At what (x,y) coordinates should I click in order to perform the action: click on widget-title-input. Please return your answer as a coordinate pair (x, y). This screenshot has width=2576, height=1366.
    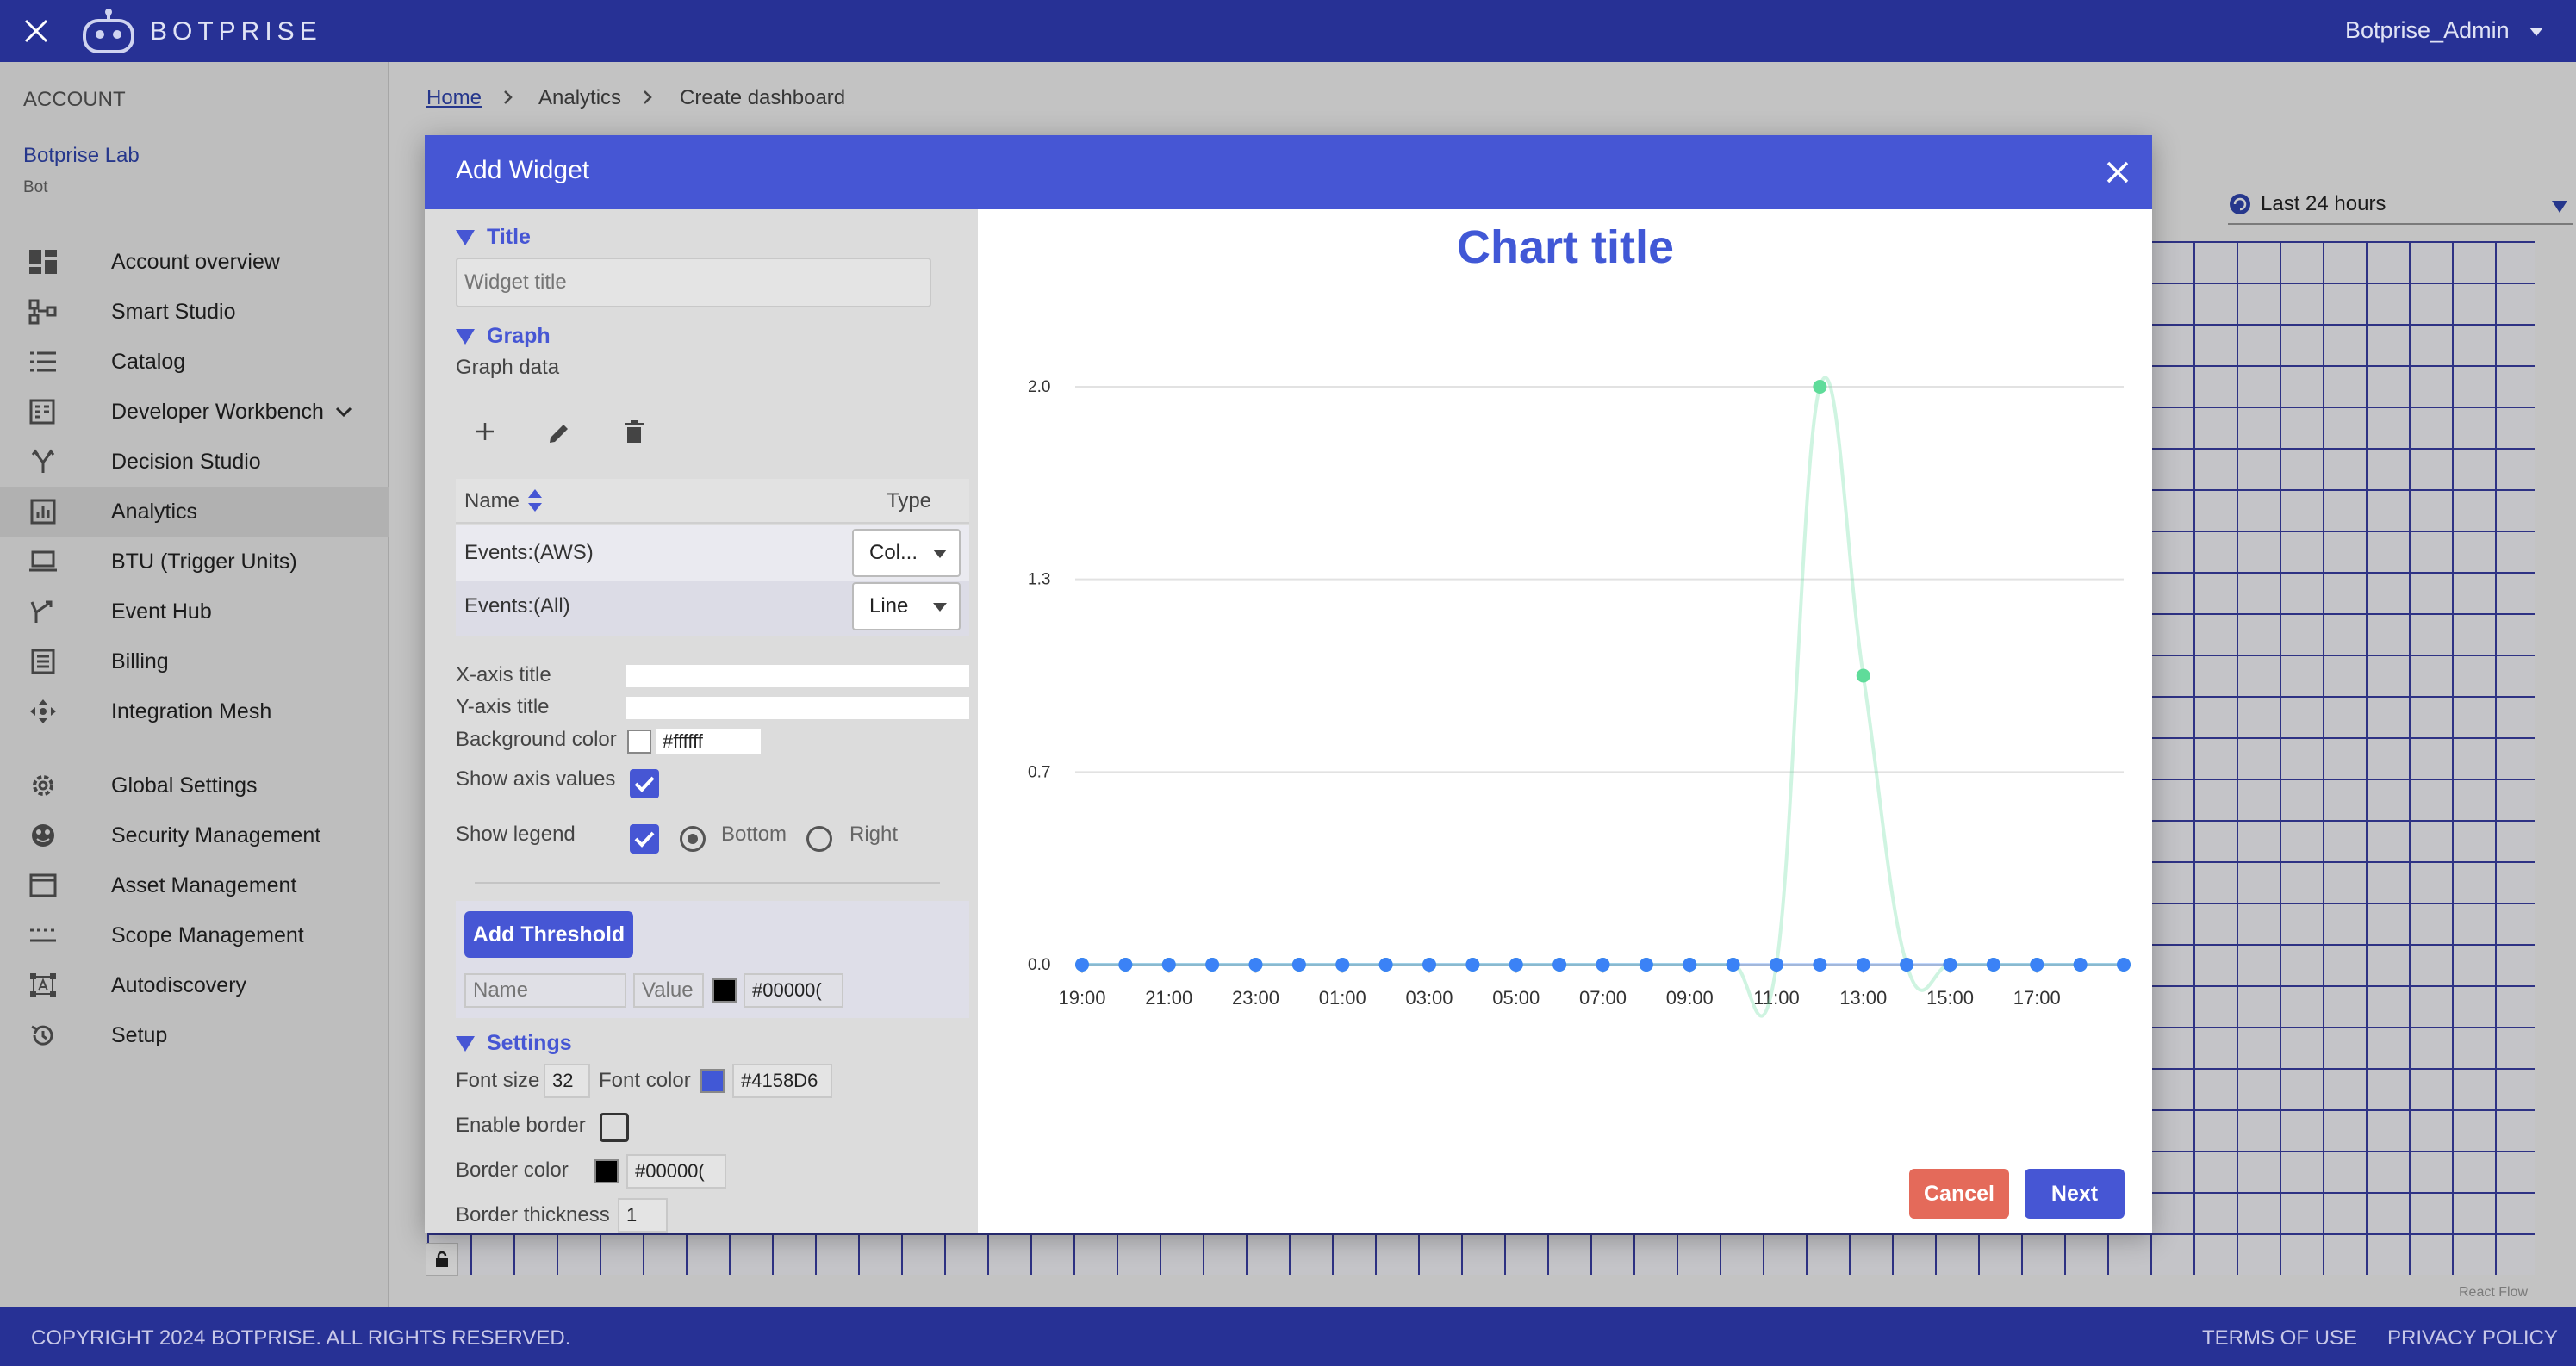
    Looking at the image, I should click on (694, 282).